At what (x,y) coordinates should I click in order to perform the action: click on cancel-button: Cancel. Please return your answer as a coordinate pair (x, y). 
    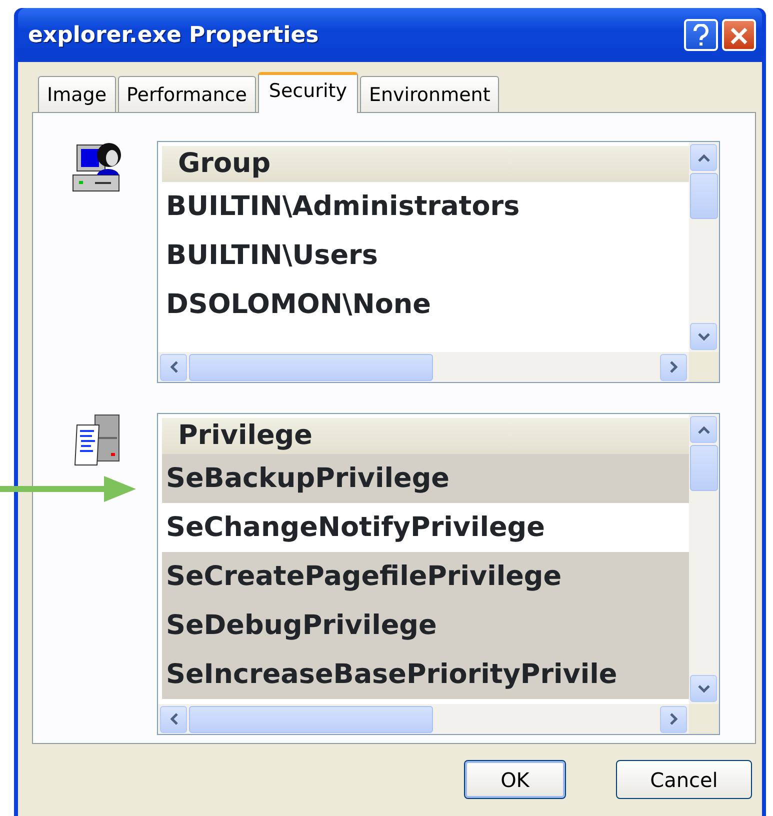
    Looking at the image, I should click on (684, 779).